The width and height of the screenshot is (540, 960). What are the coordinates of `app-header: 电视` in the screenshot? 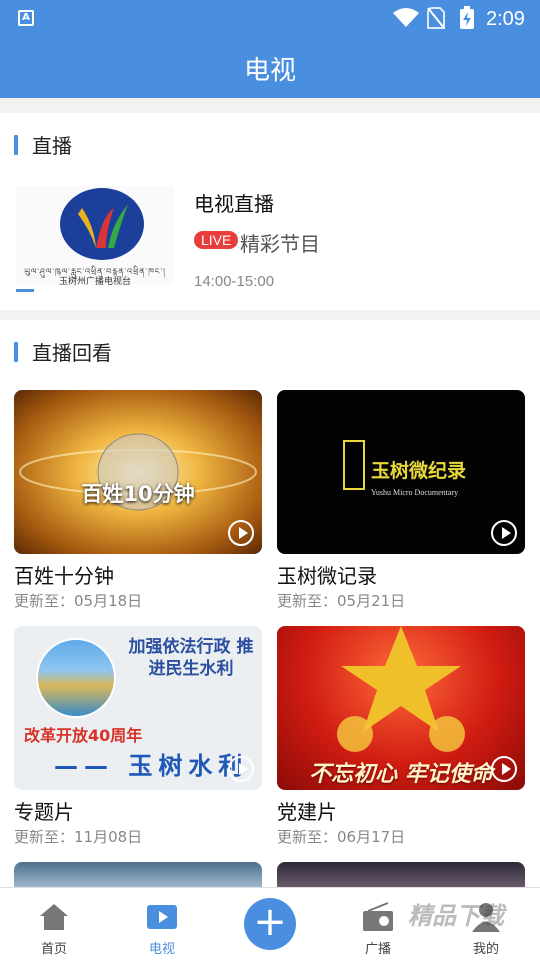 It's located at (270, 67).